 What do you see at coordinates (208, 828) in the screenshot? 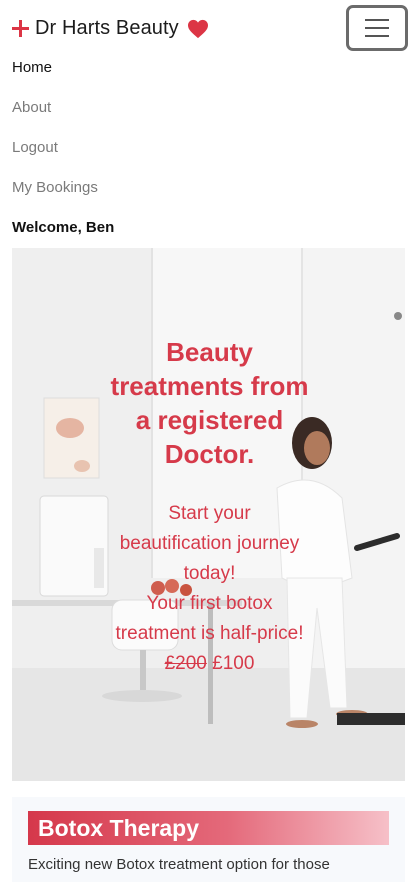
I see `section-heading: Botox Therapy` at bounding box center [208, 828].